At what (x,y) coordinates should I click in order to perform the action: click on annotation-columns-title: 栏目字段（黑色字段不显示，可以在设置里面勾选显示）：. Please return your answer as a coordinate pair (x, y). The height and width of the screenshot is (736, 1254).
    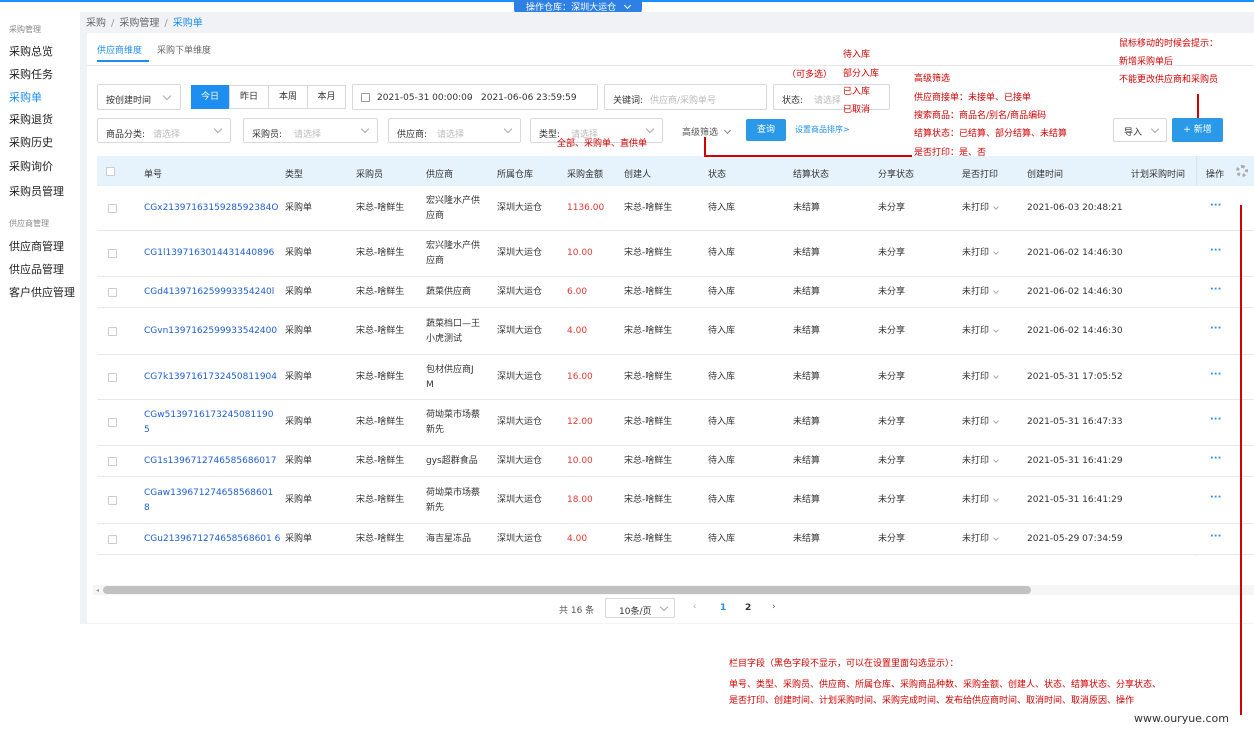
    Looking at the image, I should click on (844, 664).